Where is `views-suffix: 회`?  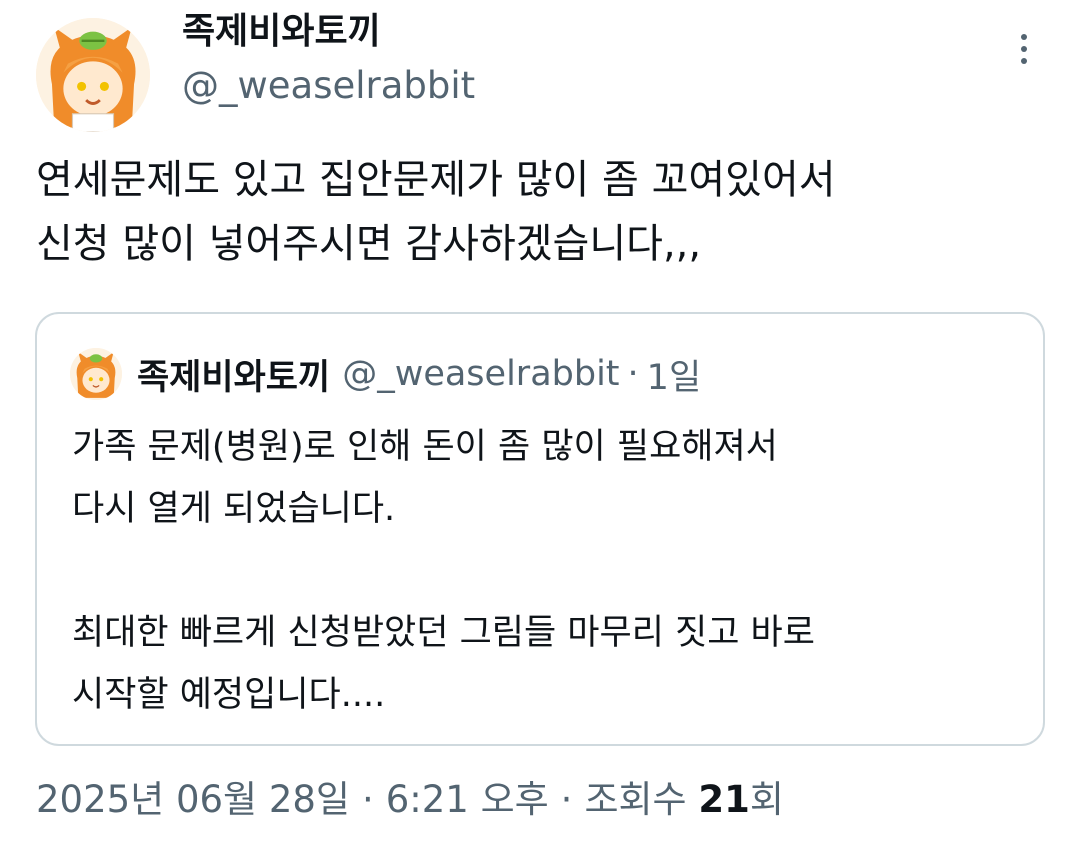
views-suffix: 회 is located at coordinates (766, 799).